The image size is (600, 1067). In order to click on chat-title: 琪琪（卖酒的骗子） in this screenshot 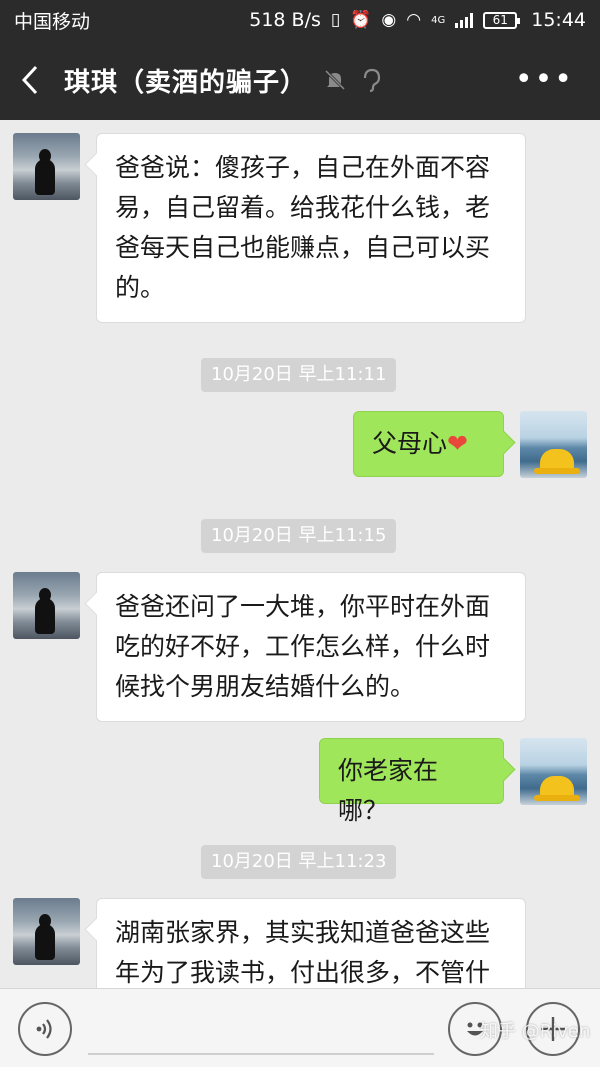, I will do `click(186, 82)`.